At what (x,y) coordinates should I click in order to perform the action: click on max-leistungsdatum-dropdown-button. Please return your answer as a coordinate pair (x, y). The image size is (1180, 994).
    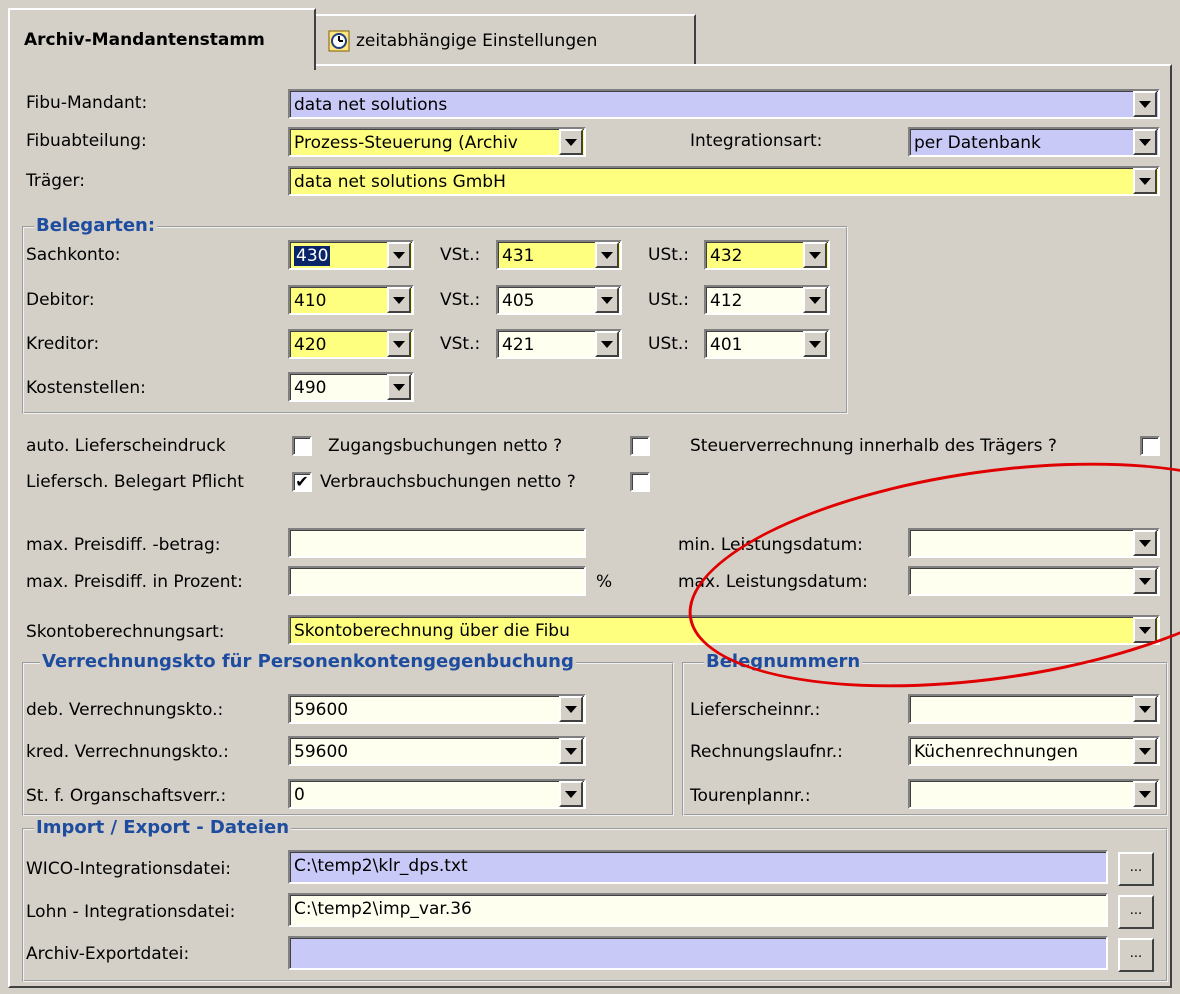
    Looking at the image, I should click on (1145, 581).